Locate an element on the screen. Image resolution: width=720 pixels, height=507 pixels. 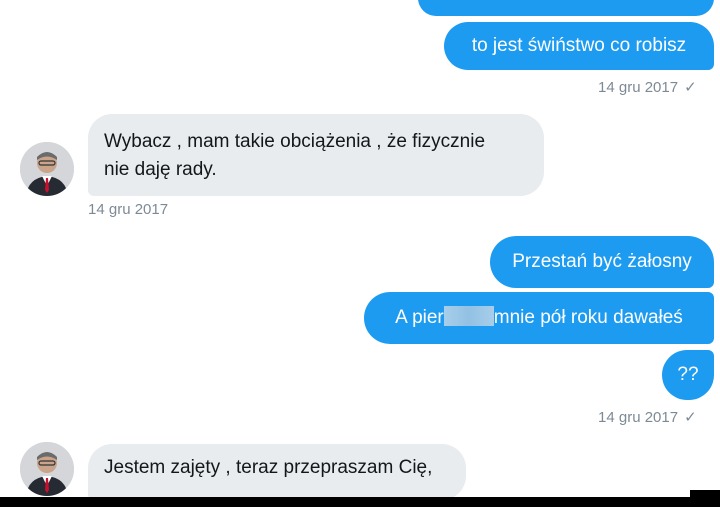
message-bubble-outgoing: Przestań być żałosny is located at coordinates (602, 262).